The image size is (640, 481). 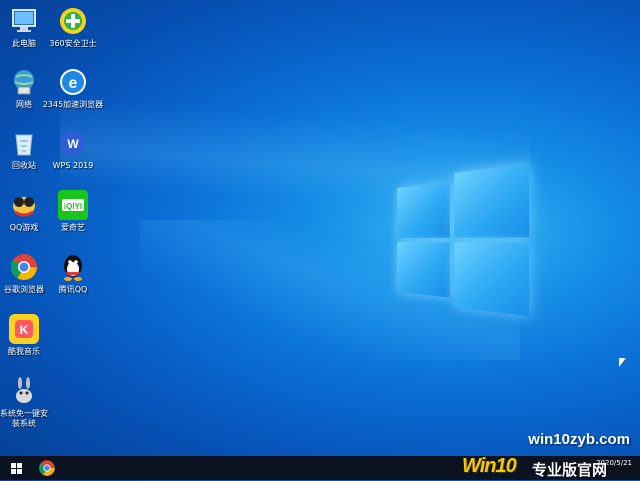 I want to click on desktop-icon-kuwo-music: K 酷我音乐, so click(x=28, y=335).